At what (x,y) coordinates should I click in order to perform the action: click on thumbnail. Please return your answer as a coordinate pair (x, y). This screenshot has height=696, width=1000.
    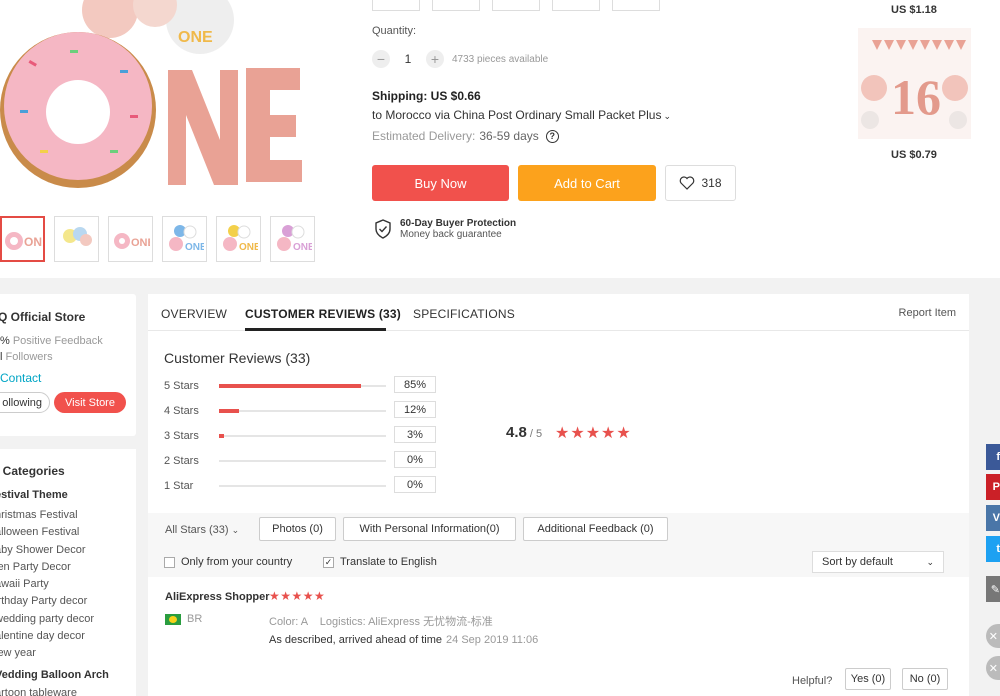
    Looking at the image, I should click on (76, 239).